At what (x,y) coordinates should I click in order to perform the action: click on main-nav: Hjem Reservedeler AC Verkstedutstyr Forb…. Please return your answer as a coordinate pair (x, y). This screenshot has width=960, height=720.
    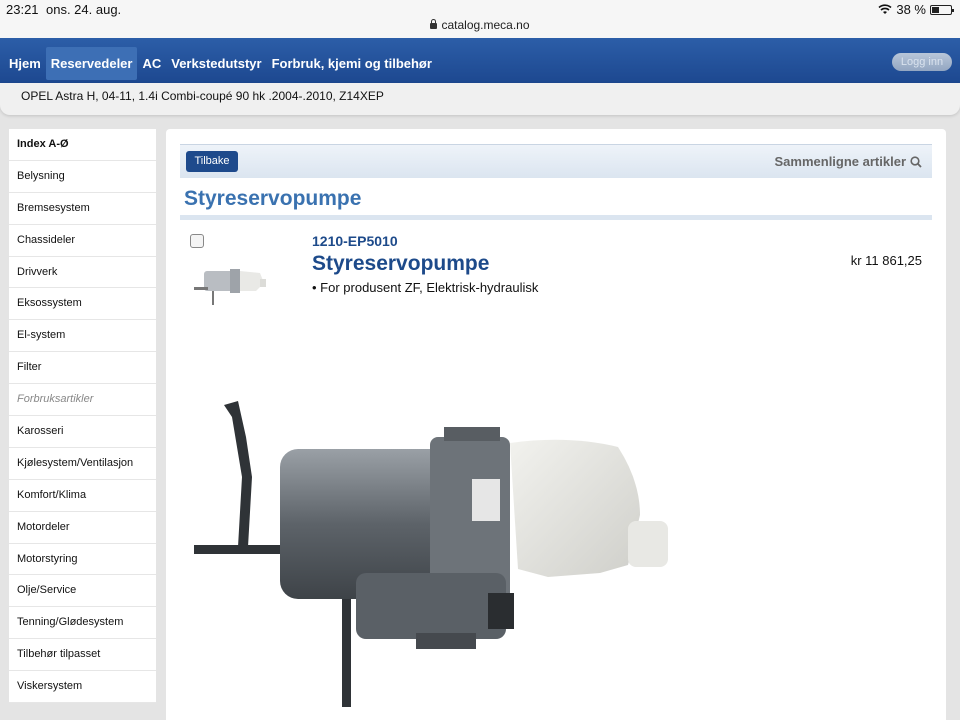
    Looking at the image, I should click on (480, 60).